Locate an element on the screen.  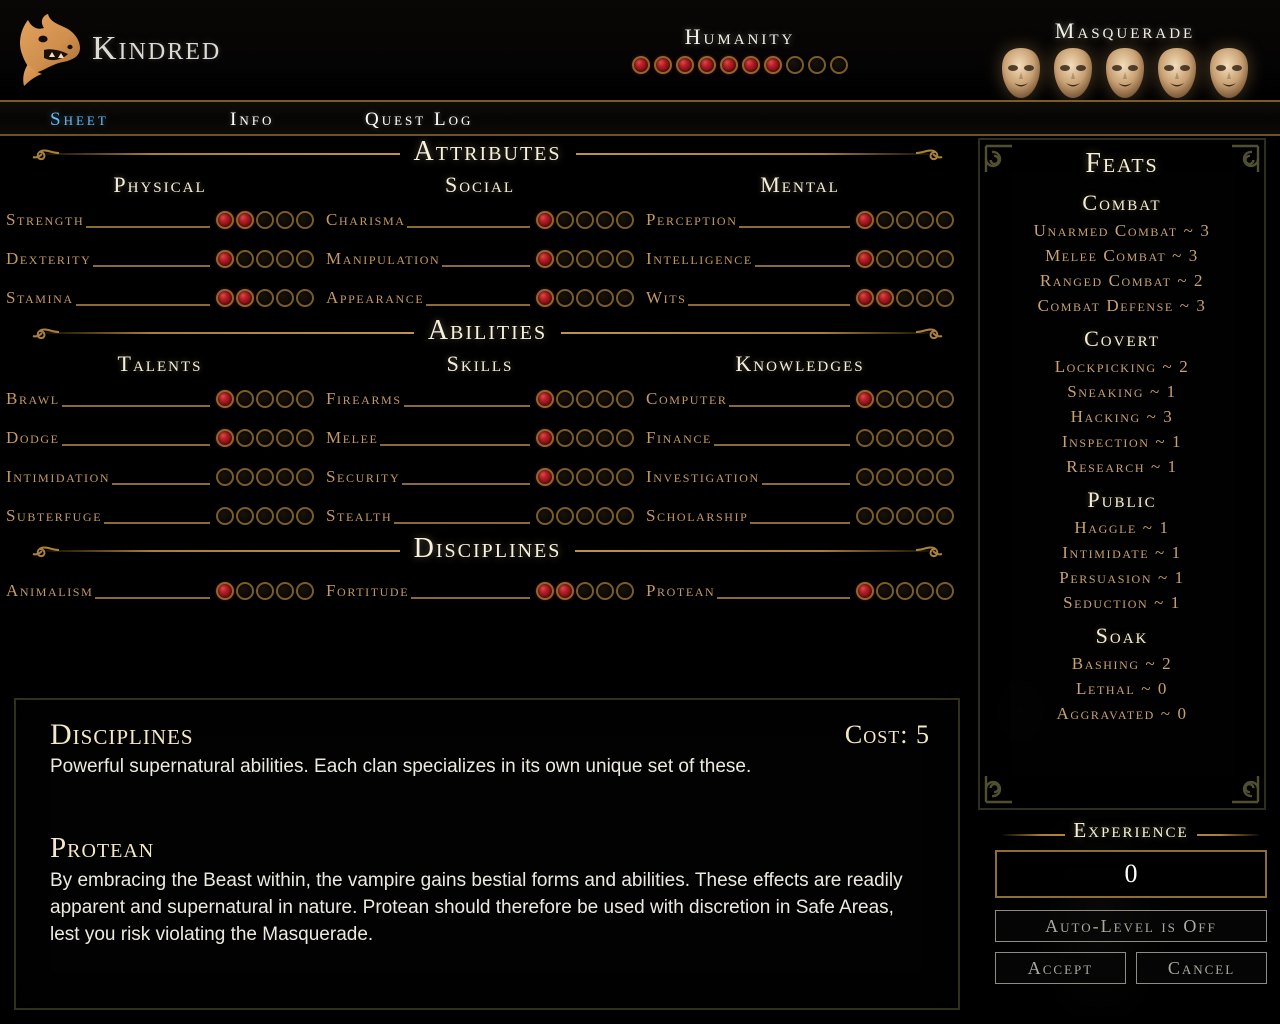
stealth-pips is located at coordinates (588, 515).